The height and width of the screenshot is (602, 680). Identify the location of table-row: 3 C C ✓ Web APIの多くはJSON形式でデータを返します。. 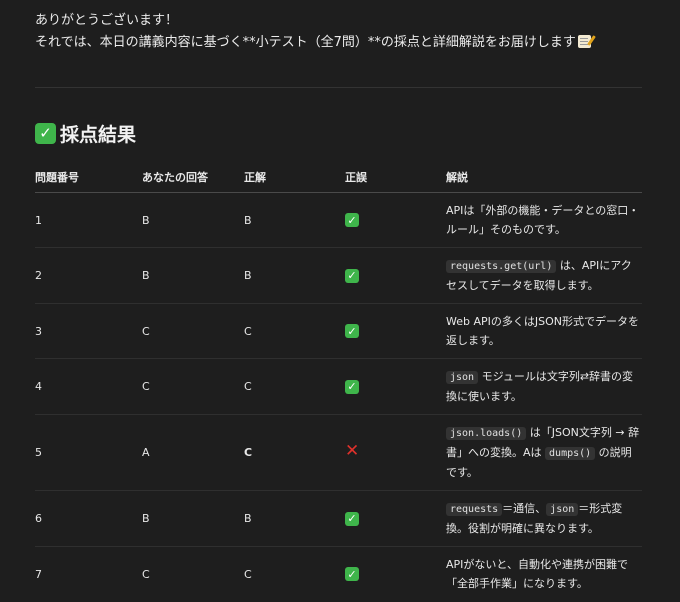
(338, 331).